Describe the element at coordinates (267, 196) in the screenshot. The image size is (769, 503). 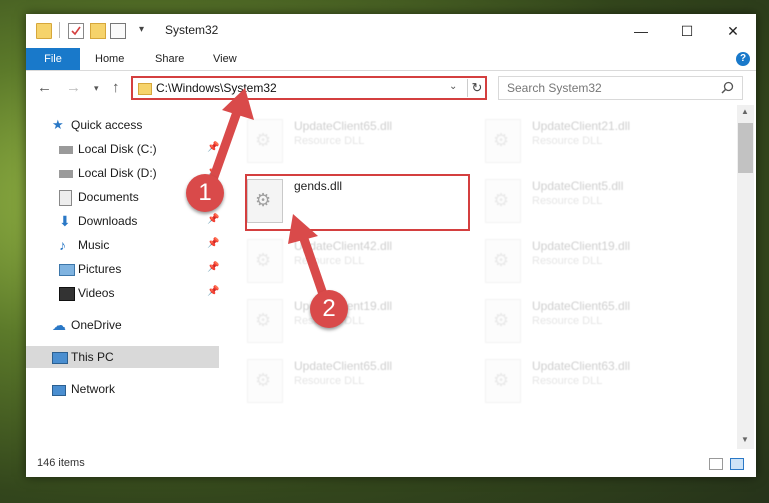
I see `annotation-arrows` at that location.